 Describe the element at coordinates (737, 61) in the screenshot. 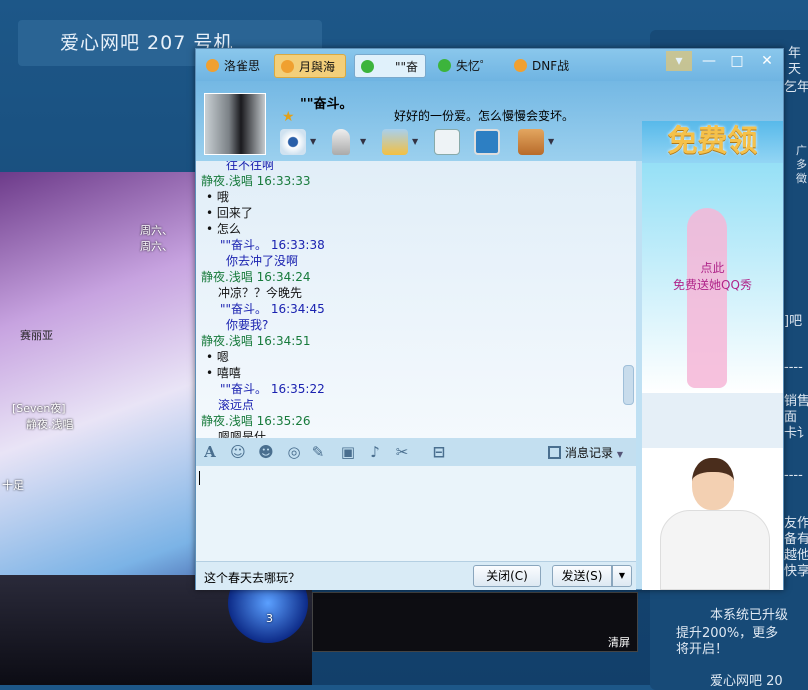

I see `maximize-button: □` at that location.